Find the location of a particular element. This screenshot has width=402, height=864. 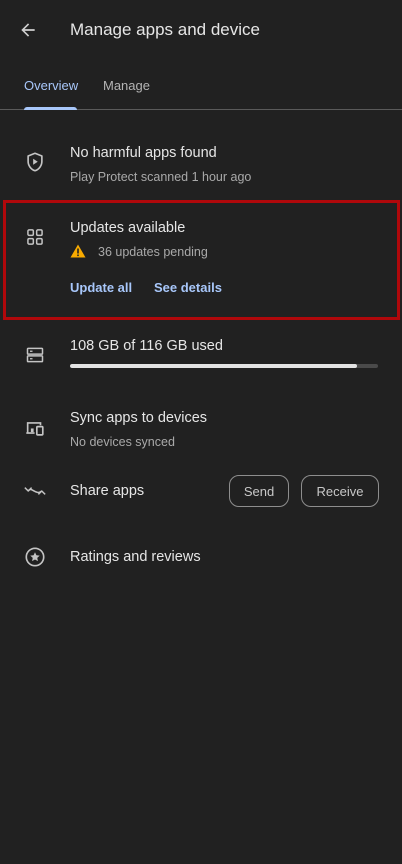

sync-status: No devices synced is located at coordinates (122, 442).